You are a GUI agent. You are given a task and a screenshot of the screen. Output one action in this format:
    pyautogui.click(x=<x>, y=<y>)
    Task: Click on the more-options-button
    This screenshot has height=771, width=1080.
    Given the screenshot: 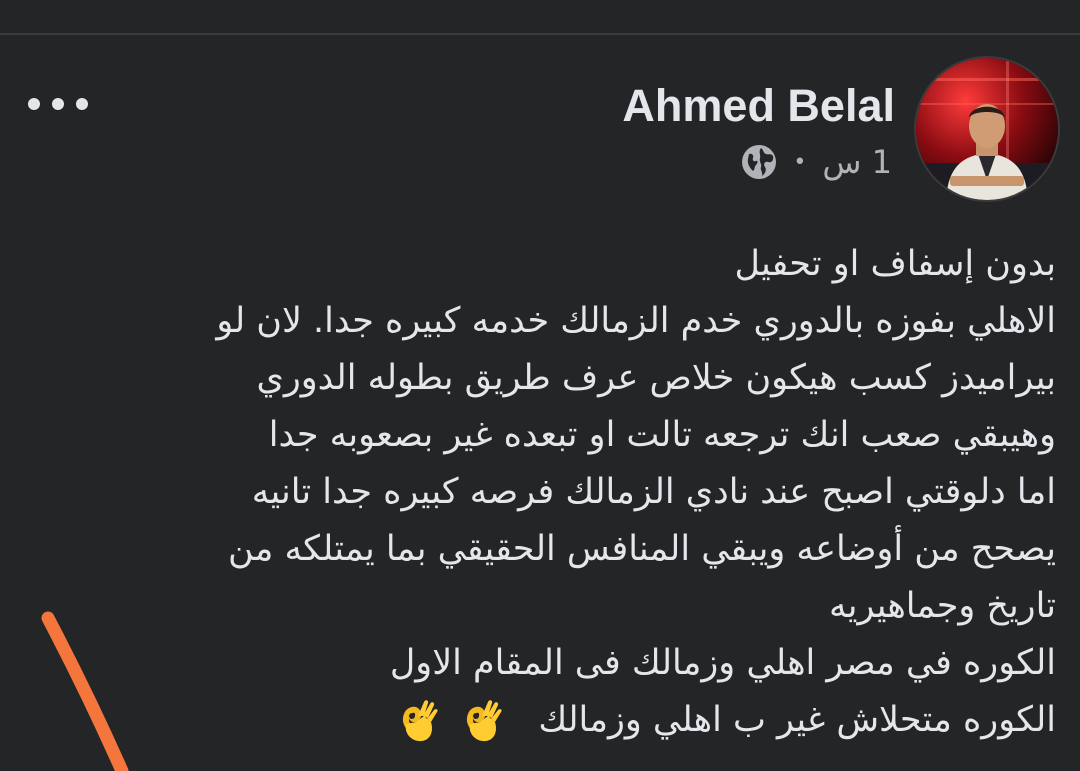 What is the action you would take?
    pyautogui.click(x=58, y=104)
    